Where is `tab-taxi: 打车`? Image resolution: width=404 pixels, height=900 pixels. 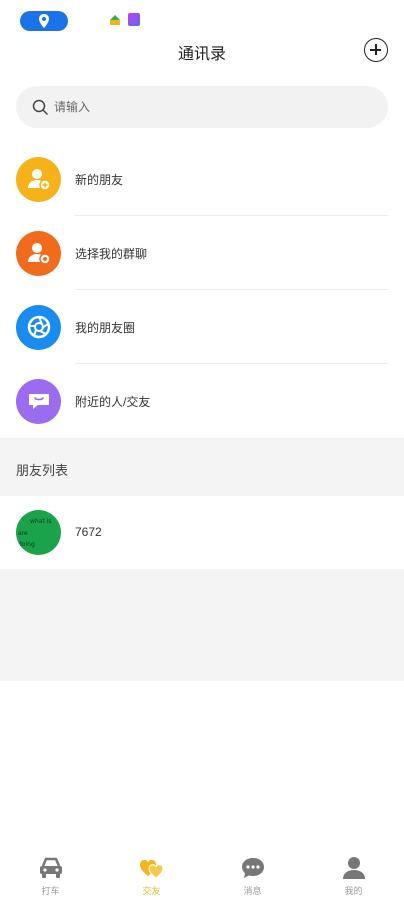
tab-taxi: 打车 is located at coordinates (50, 873).